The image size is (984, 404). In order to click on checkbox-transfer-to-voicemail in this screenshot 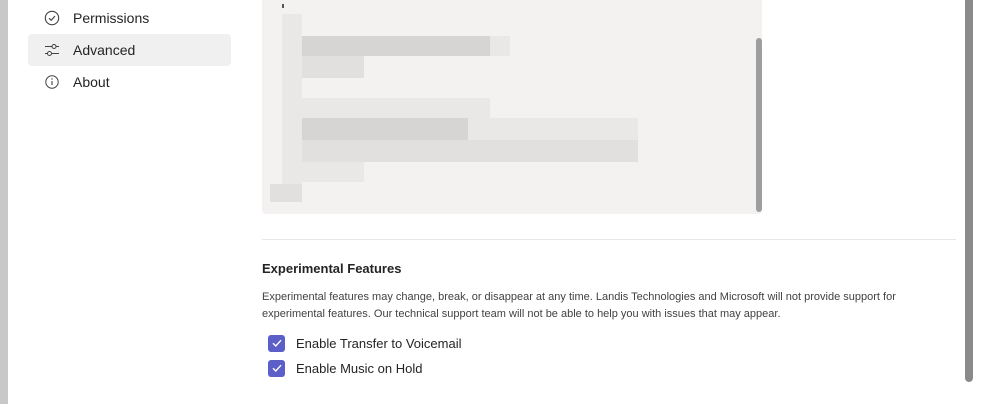, I will do `click(276, 343)`.